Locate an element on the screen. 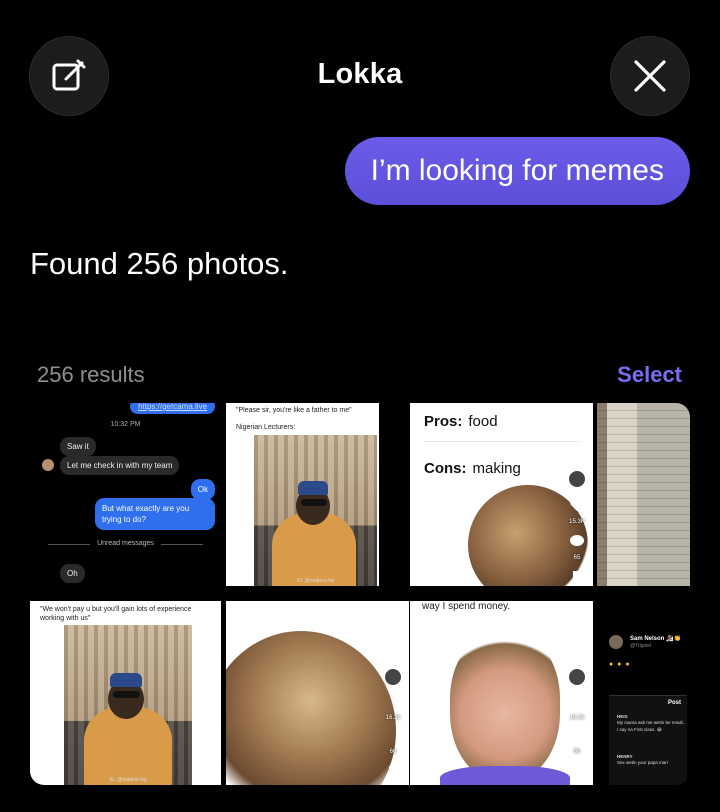 Image resolution: width=720 pixels, height=812 pixels. photo-tile is located at coordinates (643, 494).